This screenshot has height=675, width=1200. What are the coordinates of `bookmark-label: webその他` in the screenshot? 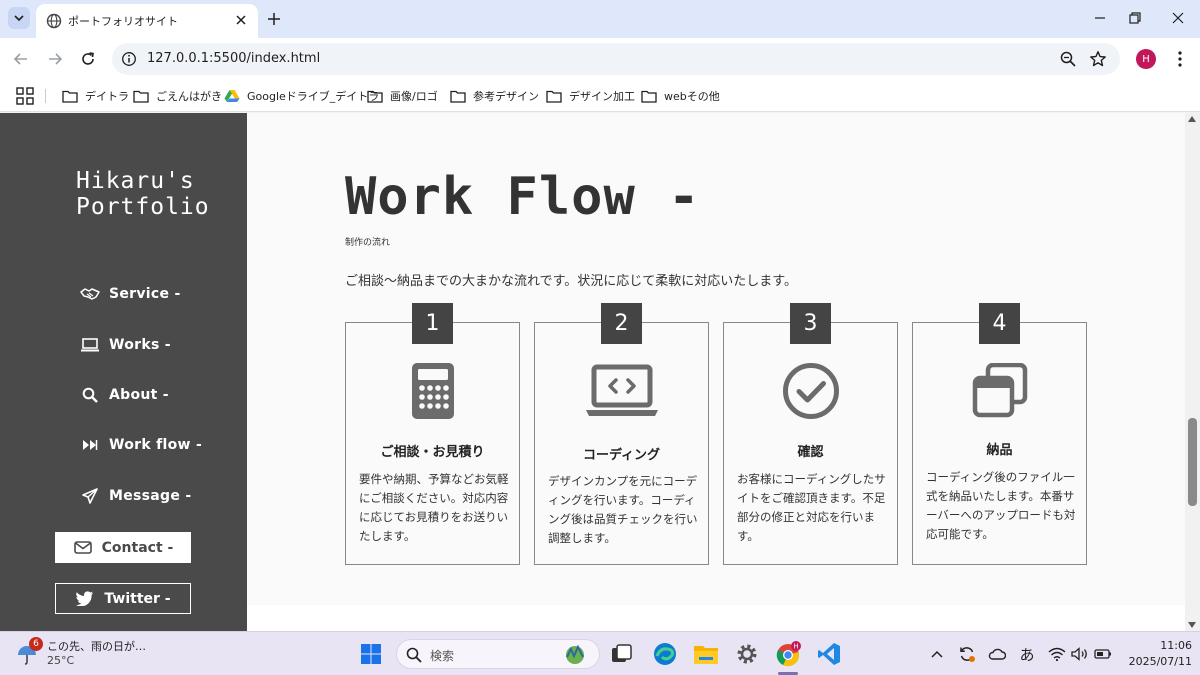 It's located at (692, 96).